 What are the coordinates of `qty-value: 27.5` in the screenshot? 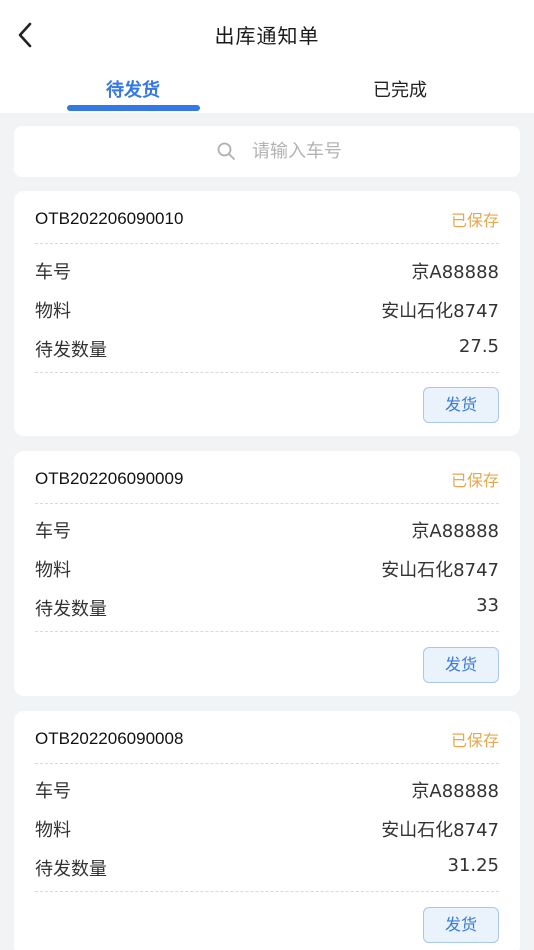 It's located at (478, 346).